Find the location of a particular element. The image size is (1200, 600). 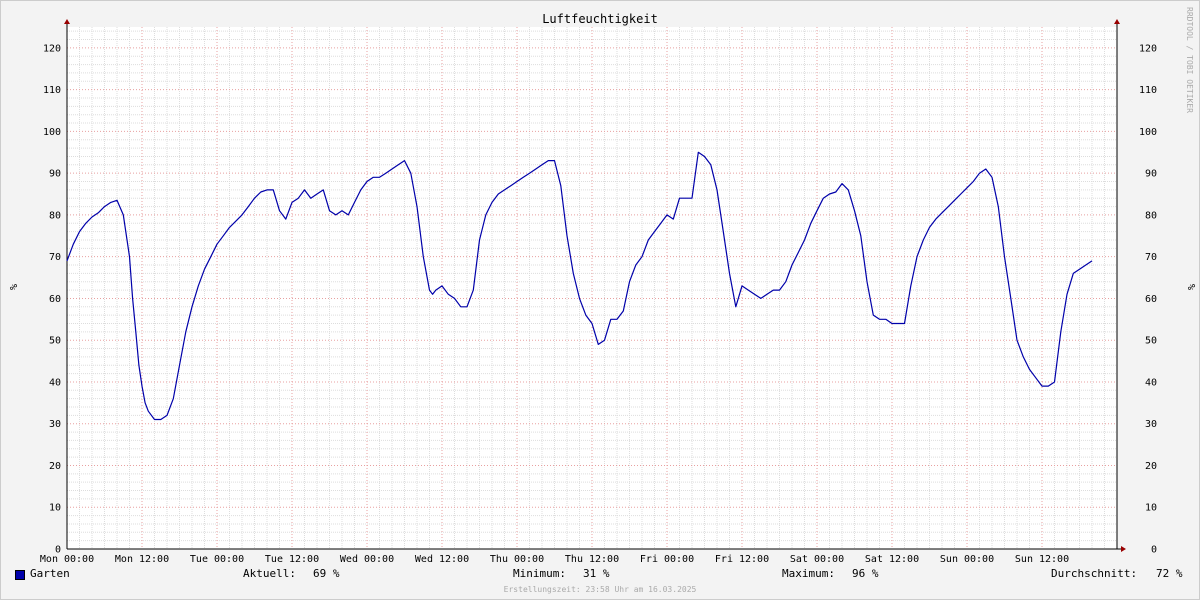

y-tick-label-right: 90 is located at coordinates (1151, 174).